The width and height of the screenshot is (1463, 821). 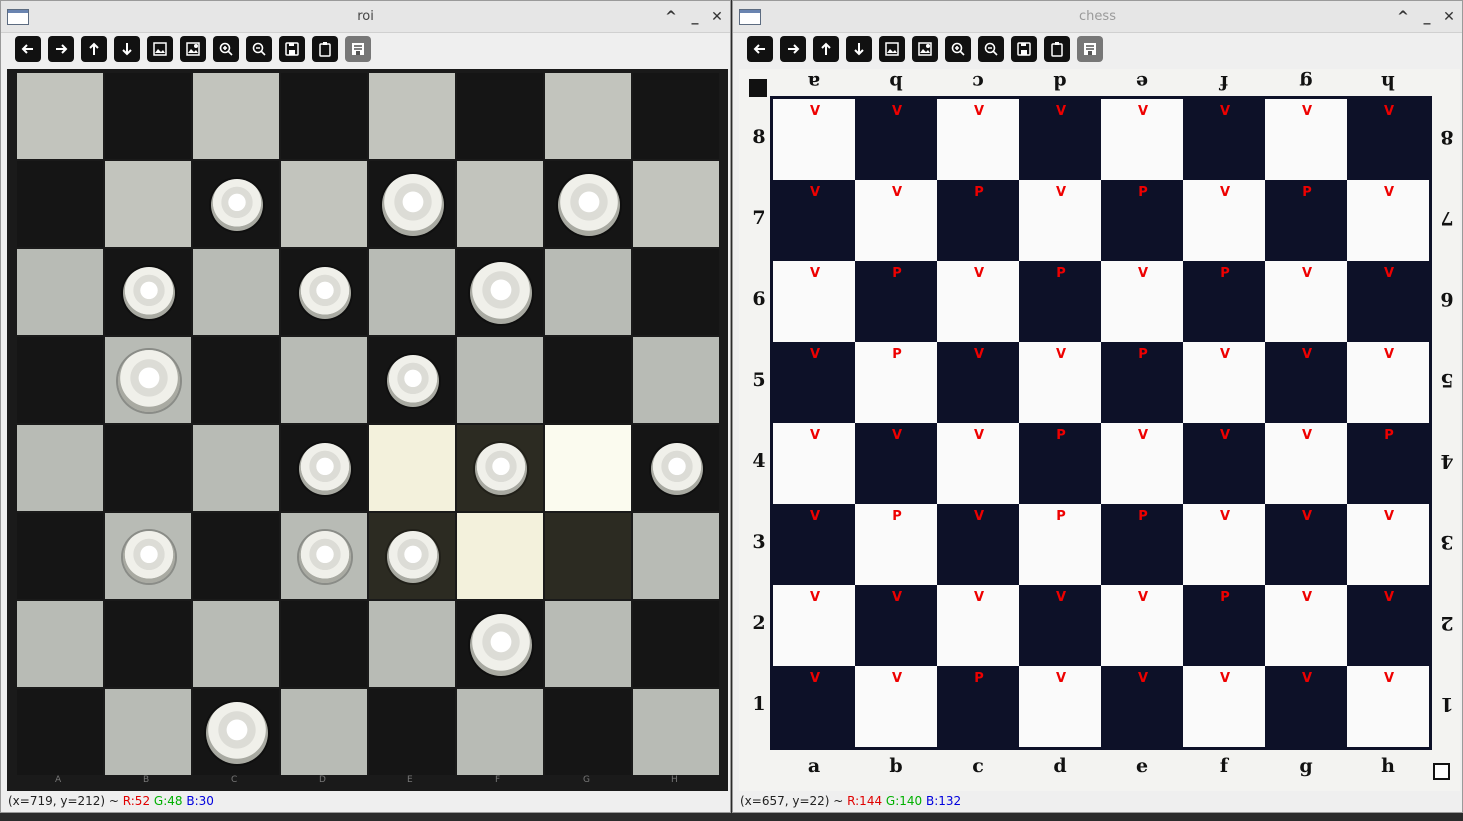 I want to click on rank-label-right: 6, so click(x=1447, y=298).